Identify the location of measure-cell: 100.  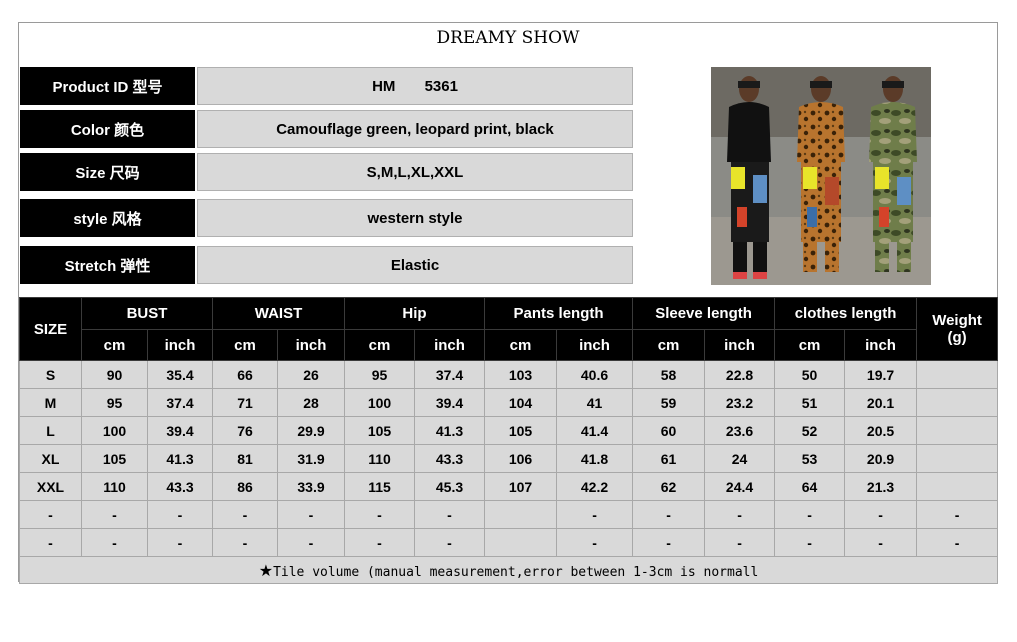
(114, 430).